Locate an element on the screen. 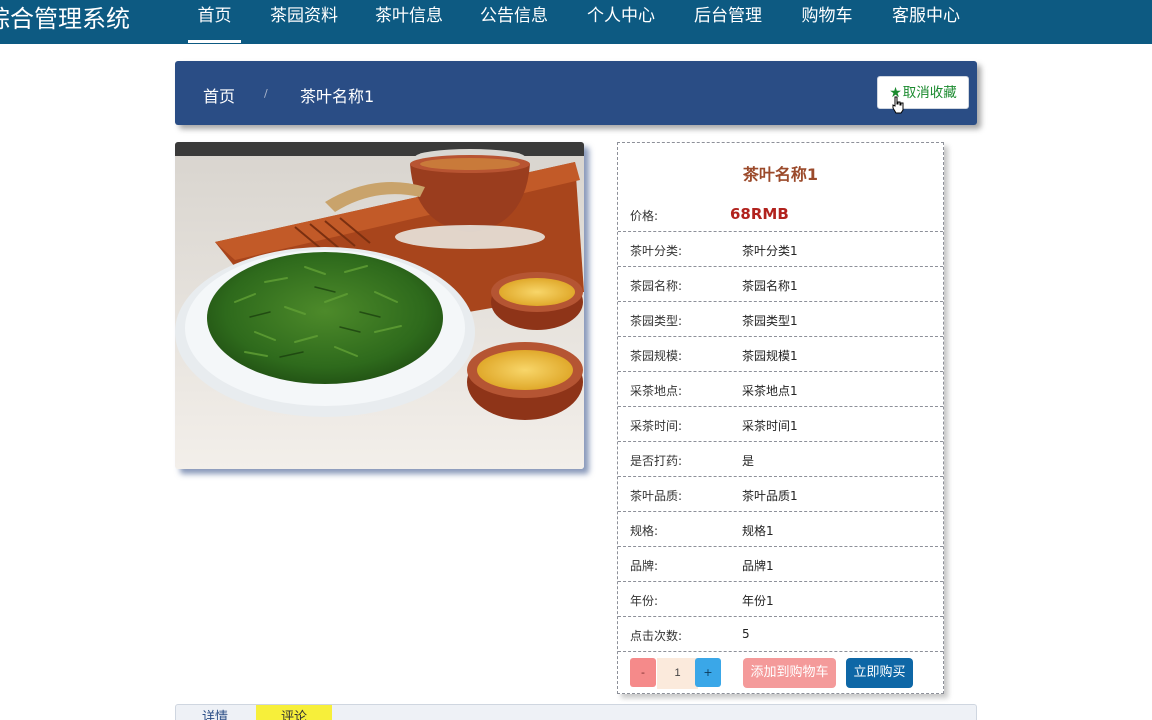  quantity-increase-button: + is located at coordinates (708, 672).